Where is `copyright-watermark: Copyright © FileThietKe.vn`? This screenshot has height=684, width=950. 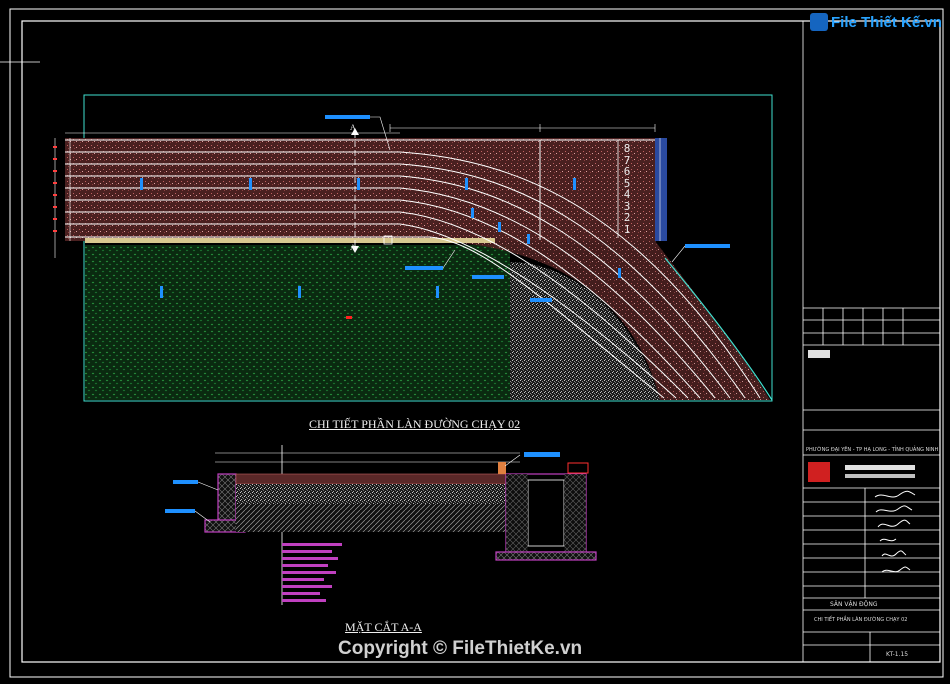 copyright-watermark: Copyright © FileThietKe.vn is located at coordinates (460, 648).